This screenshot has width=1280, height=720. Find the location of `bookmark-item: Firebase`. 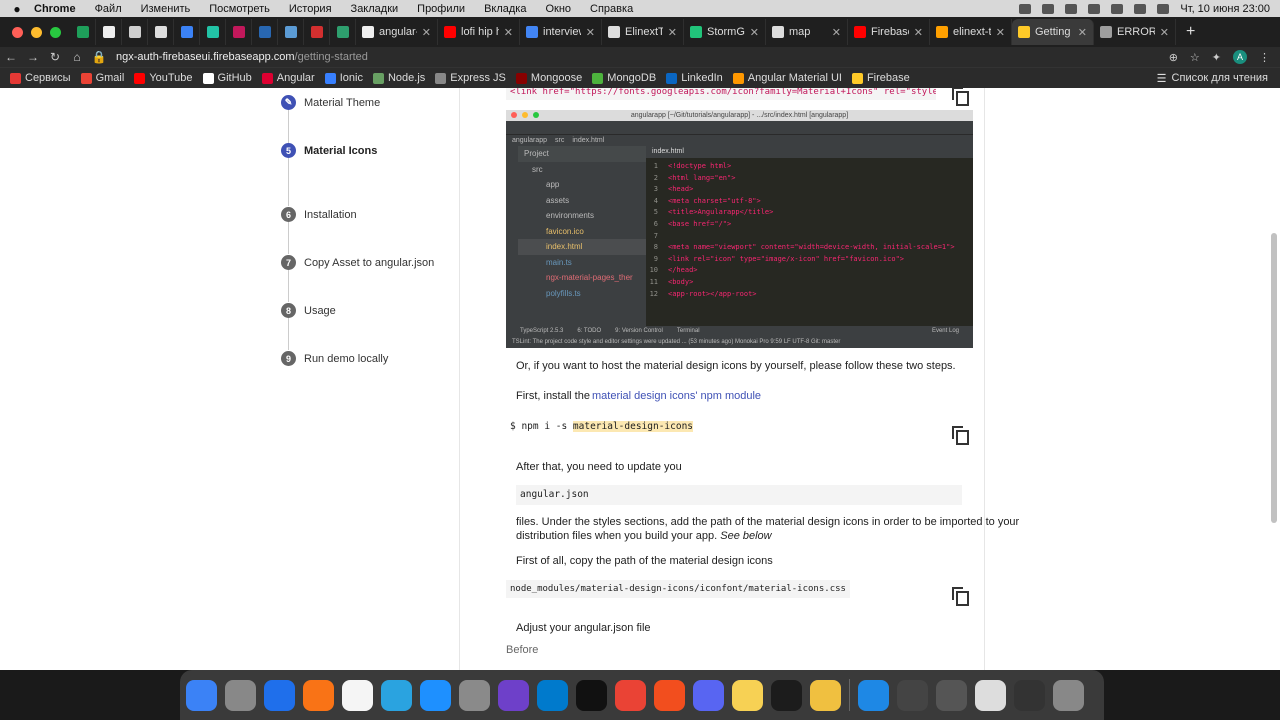

bookmark-item: Firebase is located at coordinates (880, 78).